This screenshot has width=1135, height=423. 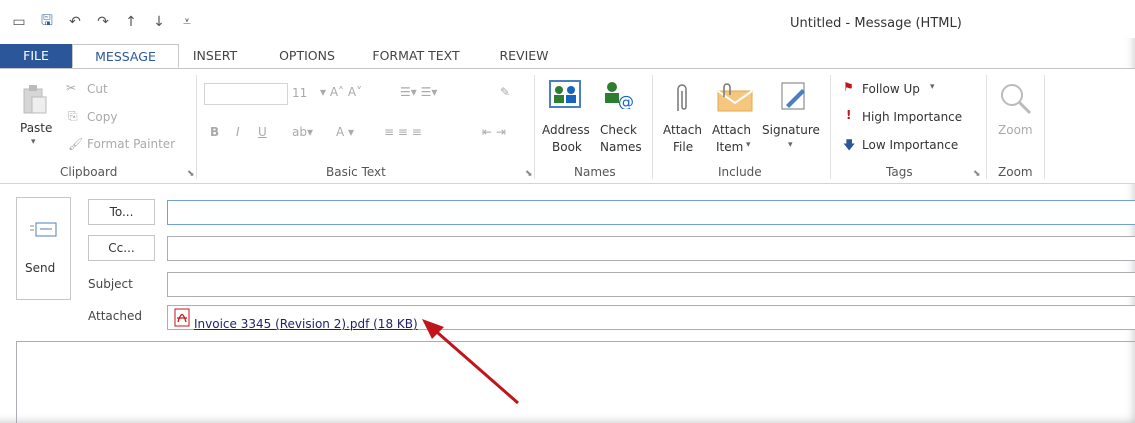 I want to click on subject-label: Subject, so click(x=110, y=284).